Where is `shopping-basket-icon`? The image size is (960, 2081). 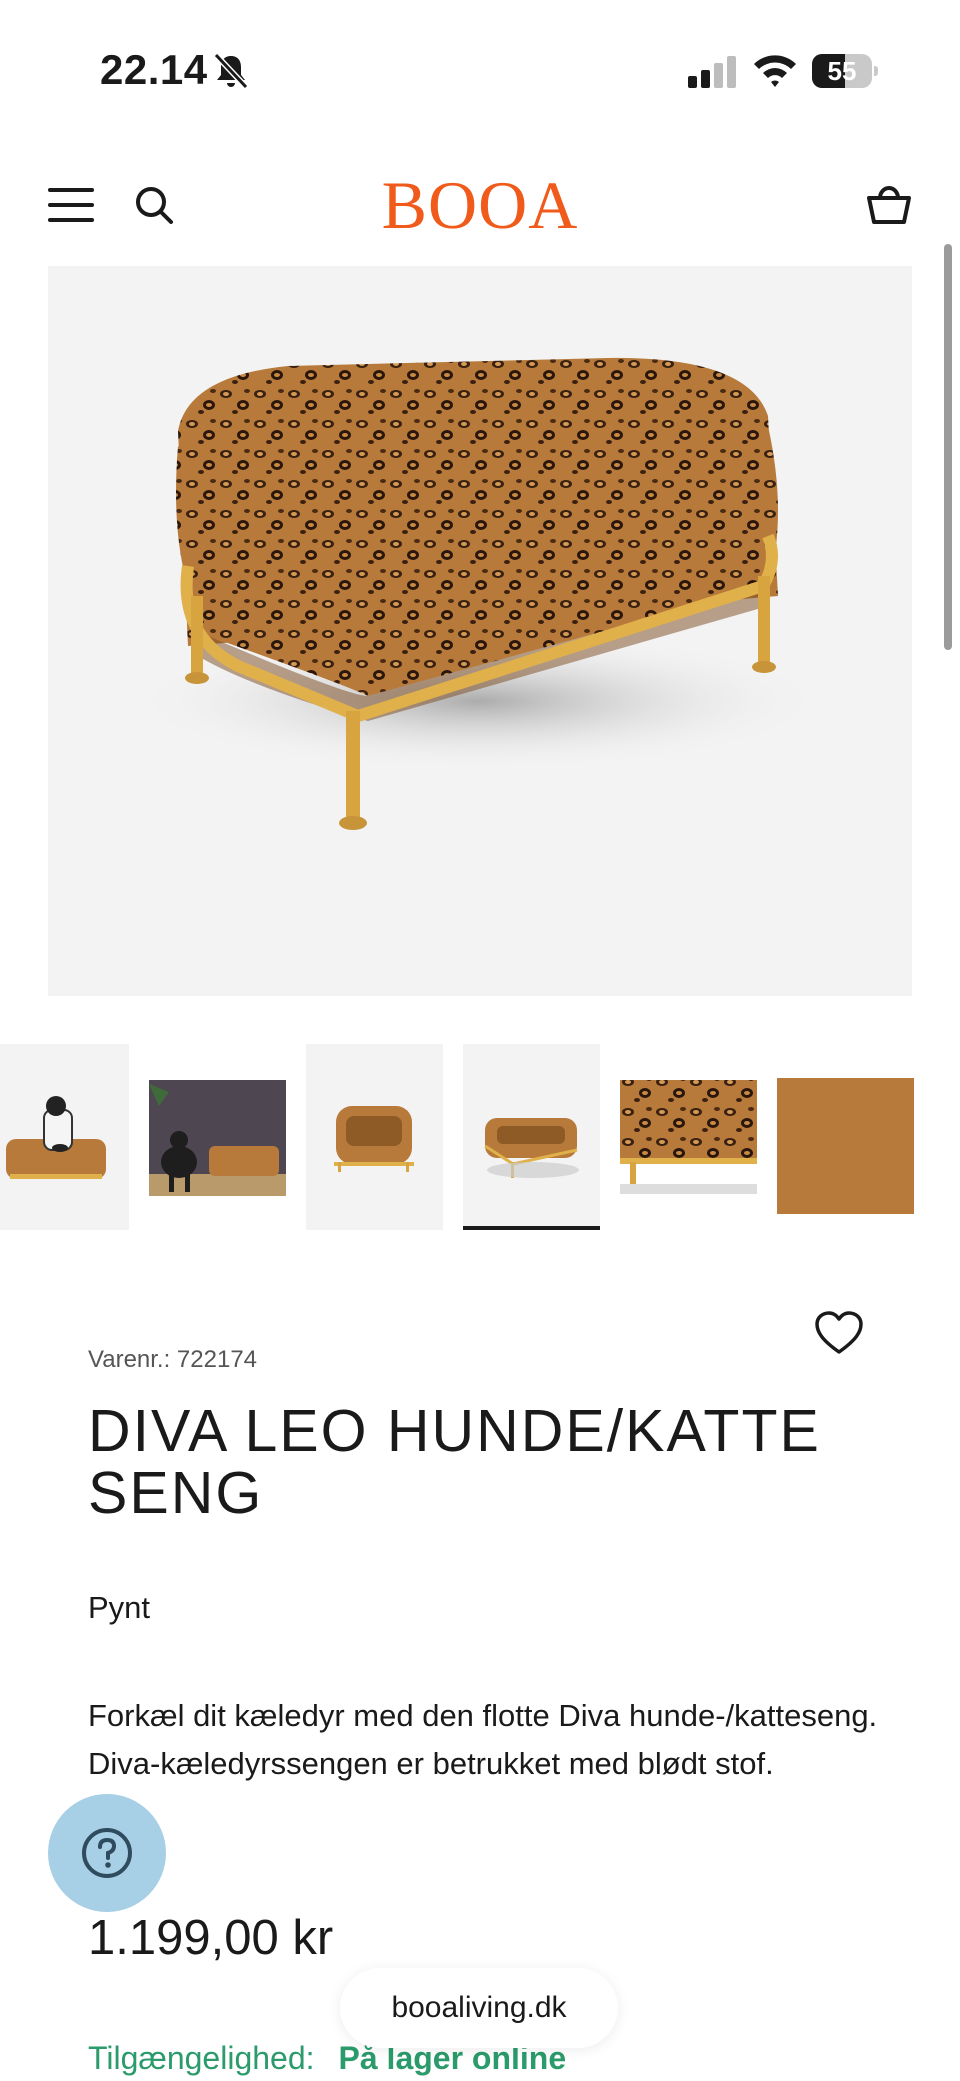
shopping-basket-icon is located at coordinates (889, 204).